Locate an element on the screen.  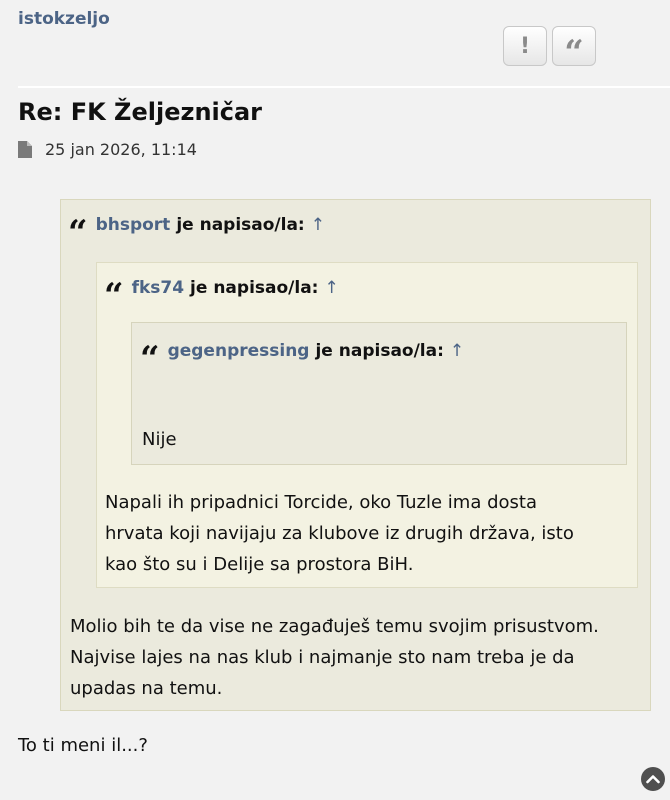
header-divider is located at coordinates (344, 87).